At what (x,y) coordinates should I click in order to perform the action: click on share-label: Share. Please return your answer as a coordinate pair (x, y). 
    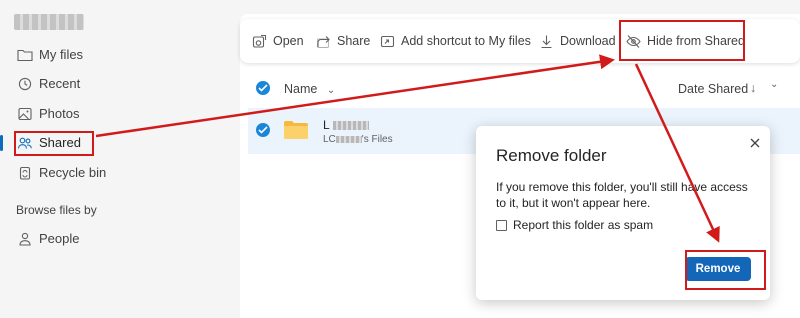
    Looking at the image, I should click on (354, 41).